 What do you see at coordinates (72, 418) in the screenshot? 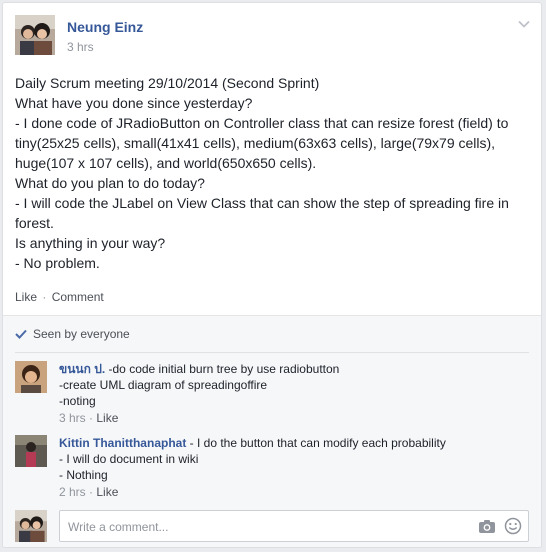
I see `comment-time: 3 hrs` at bounding box center [72, 418].